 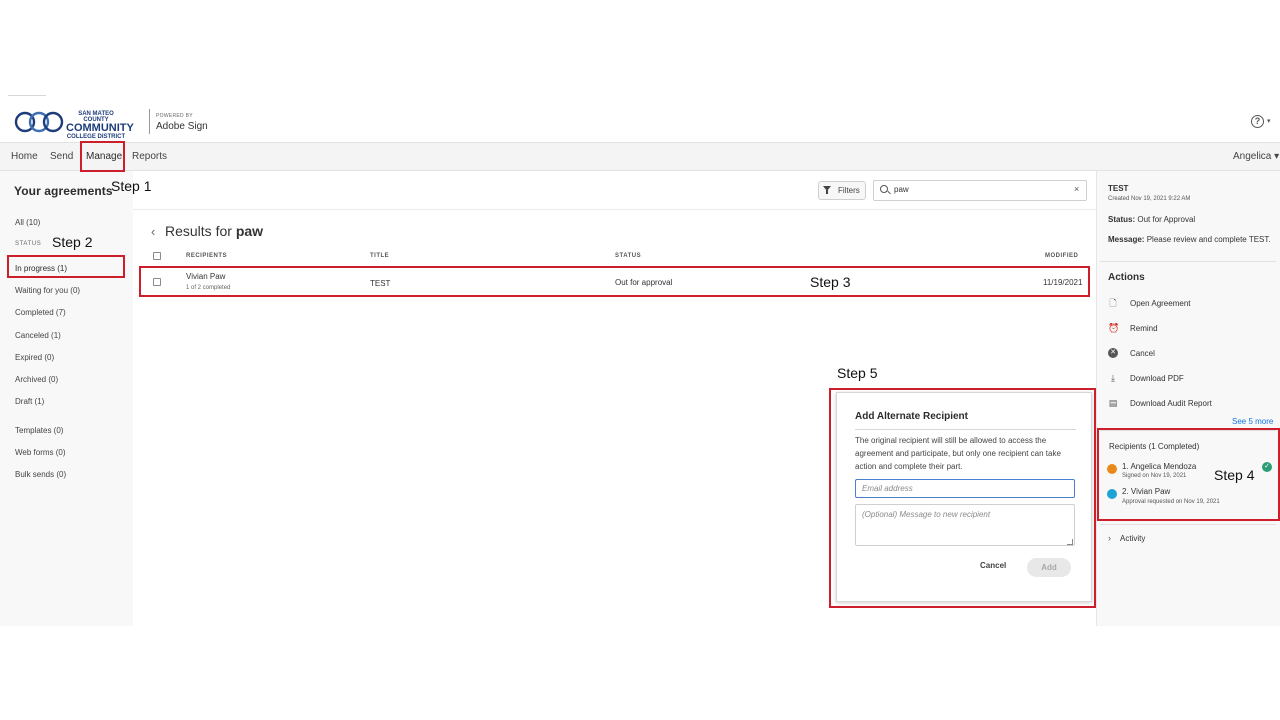 What do you see at coordinates (1171, 403) in the screenshot?
I see `action-download-audit-report: Download Audit Report` at bounding box center [1171, 403].